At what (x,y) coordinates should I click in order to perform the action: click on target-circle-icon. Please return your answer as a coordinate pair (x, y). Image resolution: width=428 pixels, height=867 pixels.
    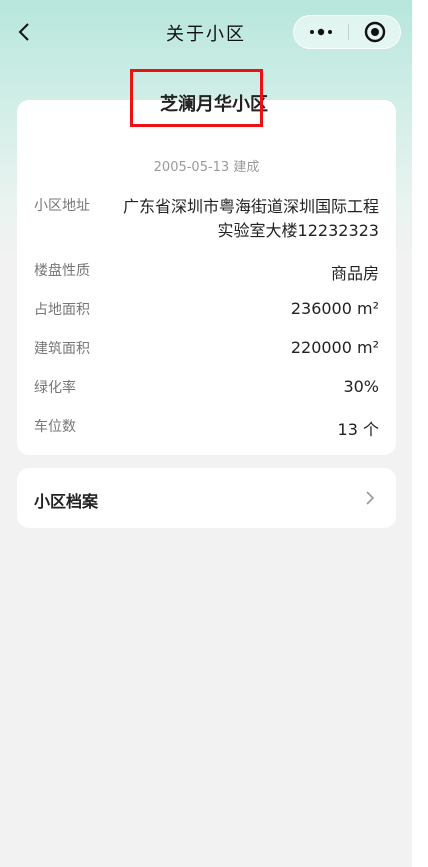
    Looking at the image, I should click on (375, 32).